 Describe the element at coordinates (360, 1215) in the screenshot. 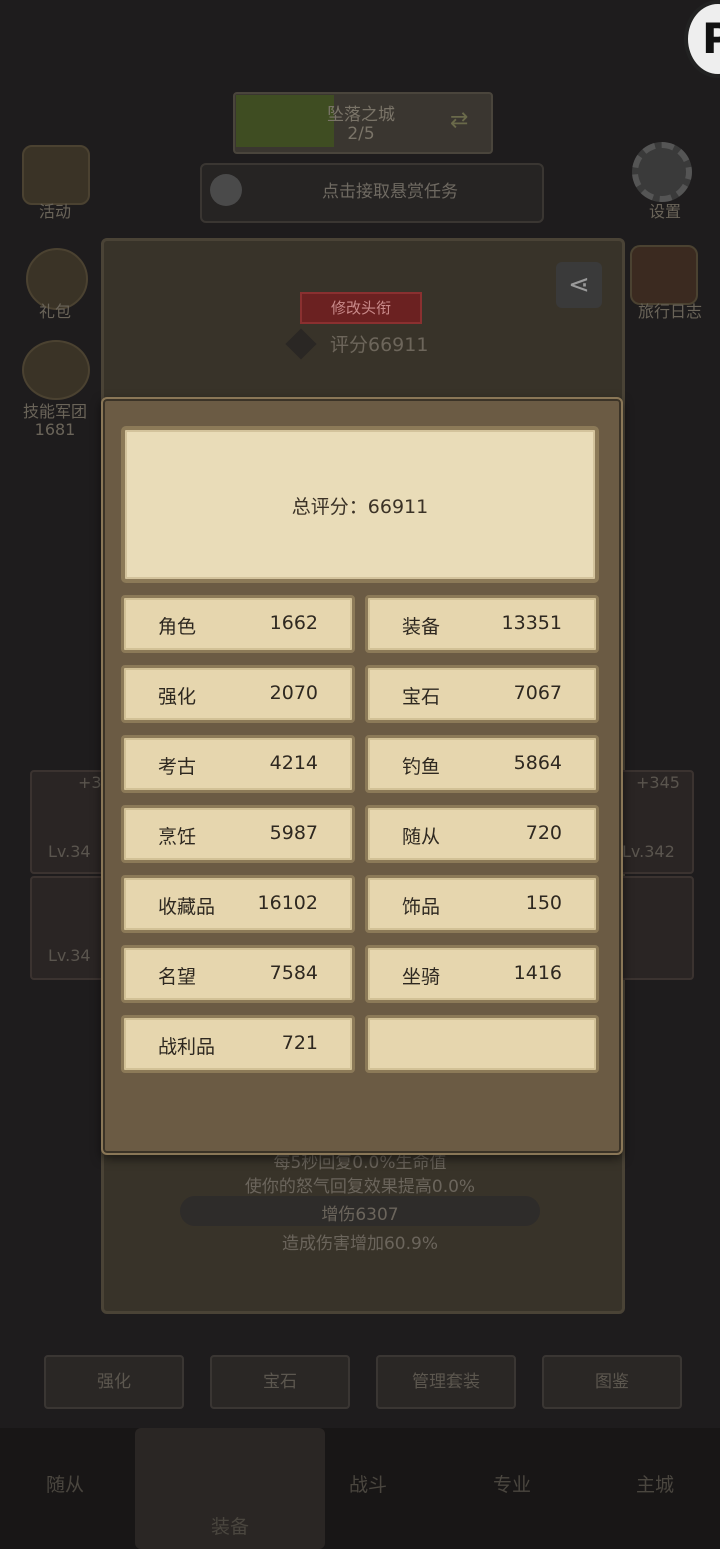

I see `stat-damage: 增伤6307` at that location.